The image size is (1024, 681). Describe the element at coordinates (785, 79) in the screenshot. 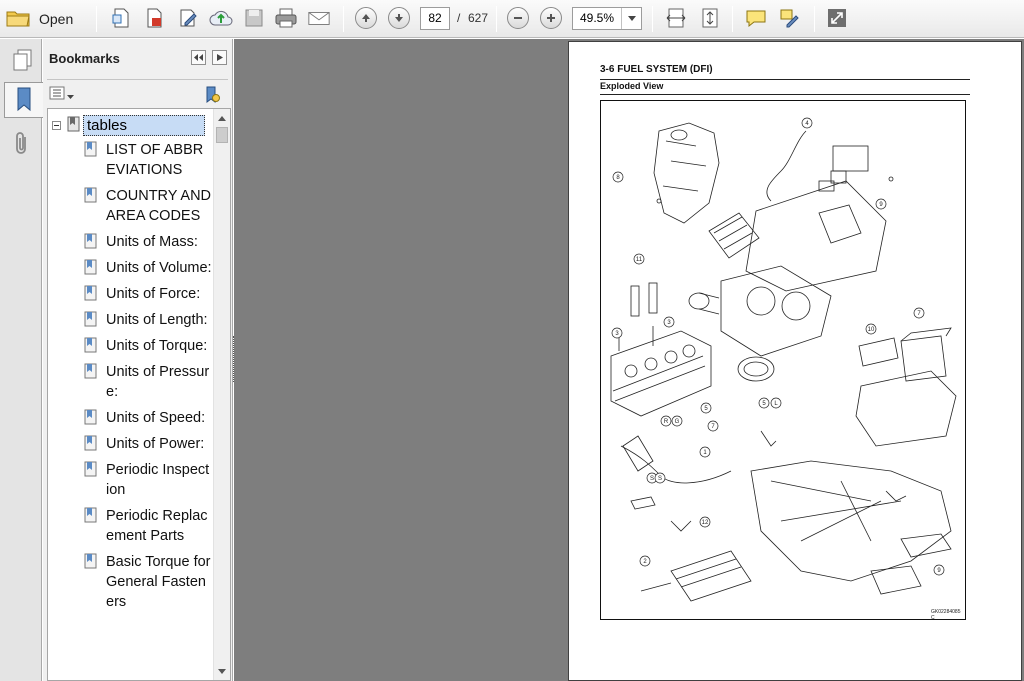

I see `header-rule` at that location.